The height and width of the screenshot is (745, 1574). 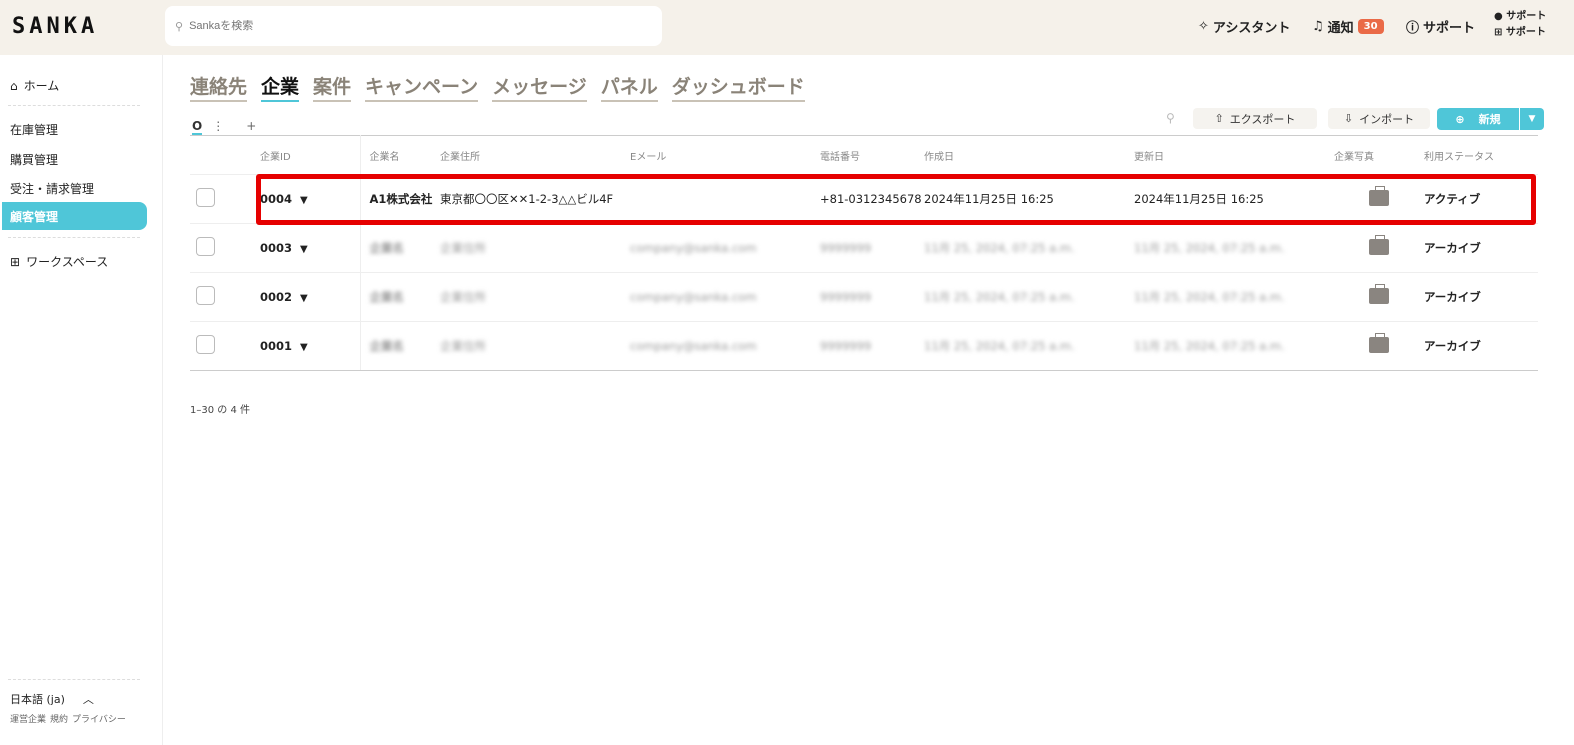 I want to click on import-label: インポート, so click(x=1387, y=119).